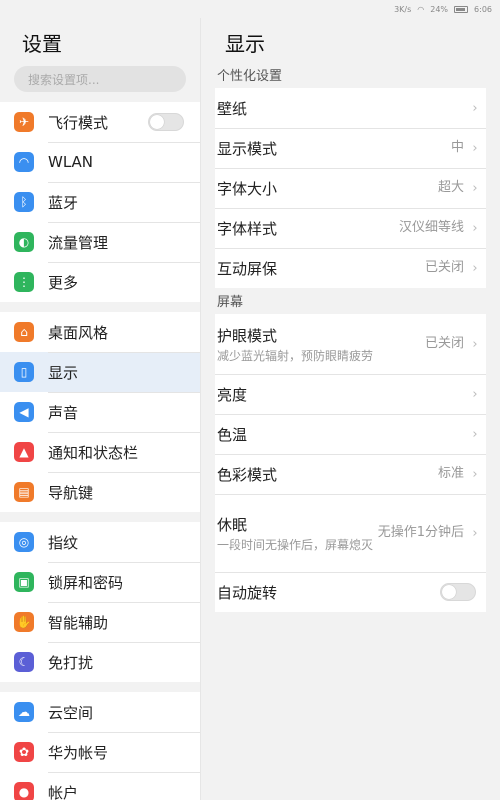 This screenshot has height=800, width=500. Describe the element at coordinates (100, 372) in the screenshot. I see `sidebar-item: ▯ 显示` at that location.